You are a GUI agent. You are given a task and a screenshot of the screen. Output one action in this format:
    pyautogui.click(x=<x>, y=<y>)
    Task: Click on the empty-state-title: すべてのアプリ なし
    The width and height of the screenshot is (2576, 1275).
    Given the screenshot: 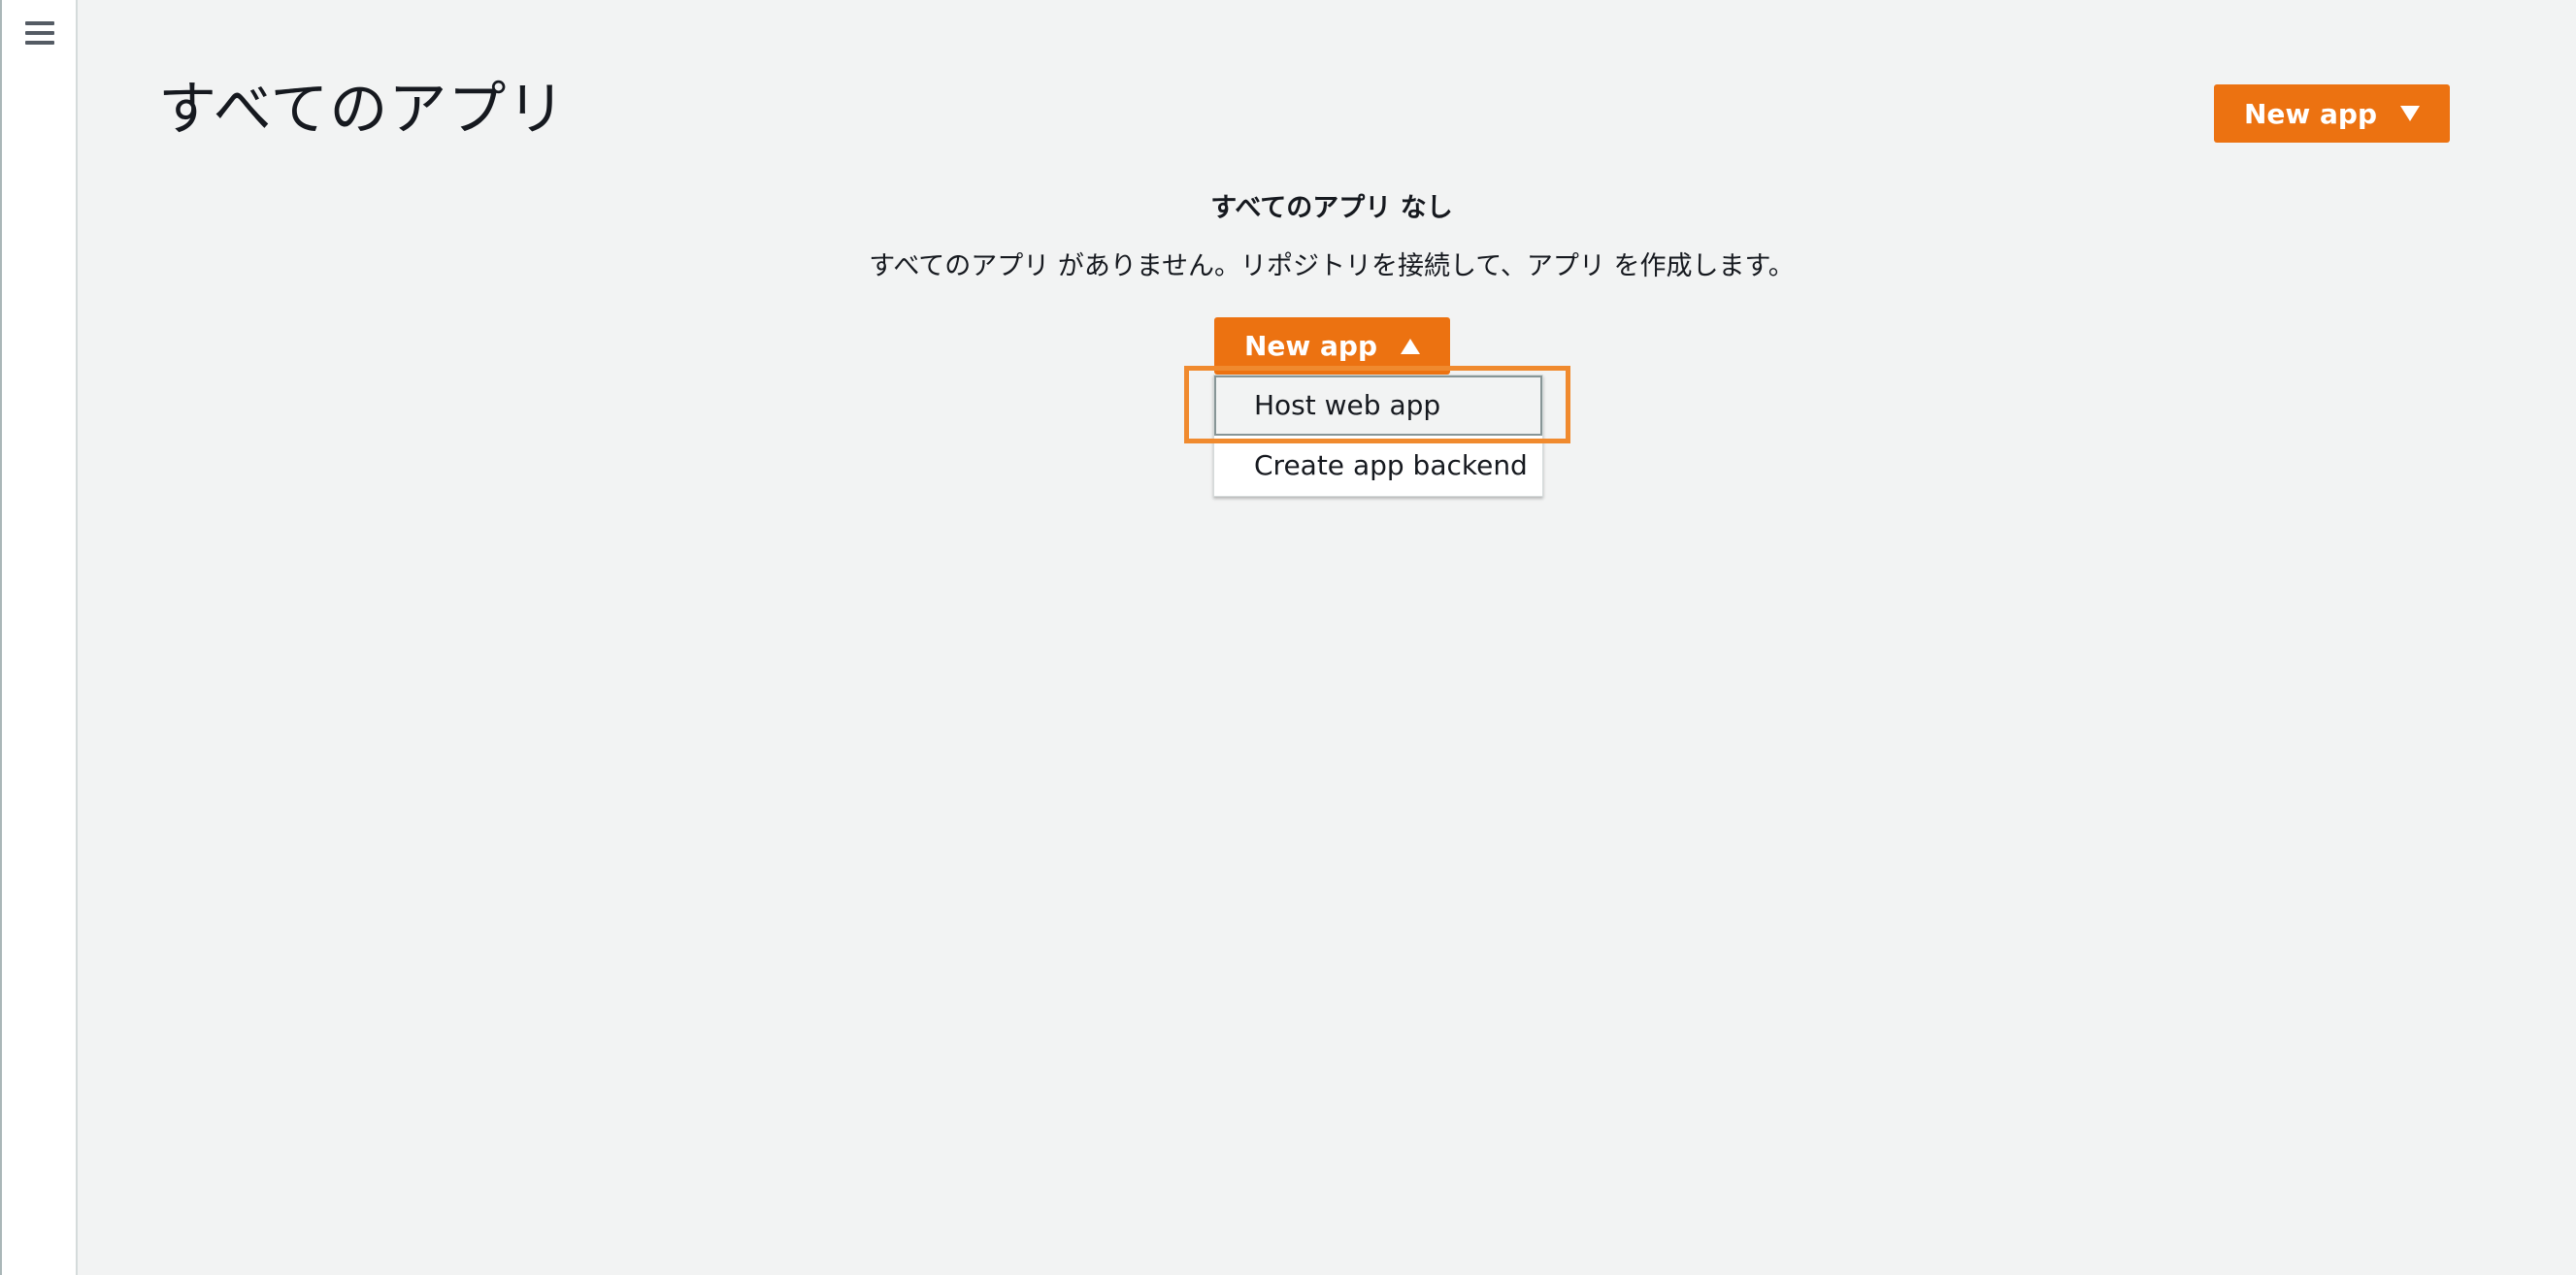 What is the action you would take?
    pyautogui.click(x=1331, y=208)
    